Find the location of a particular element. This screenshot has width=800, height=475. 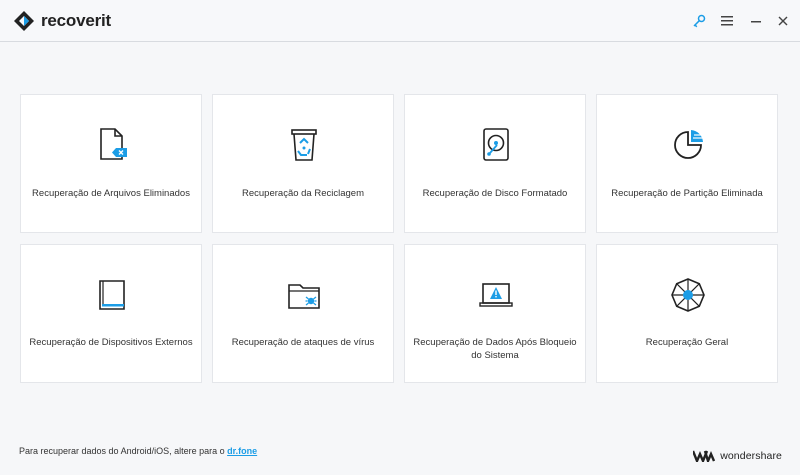

all-around-recovery-icon is located at coordinates (688, 295).